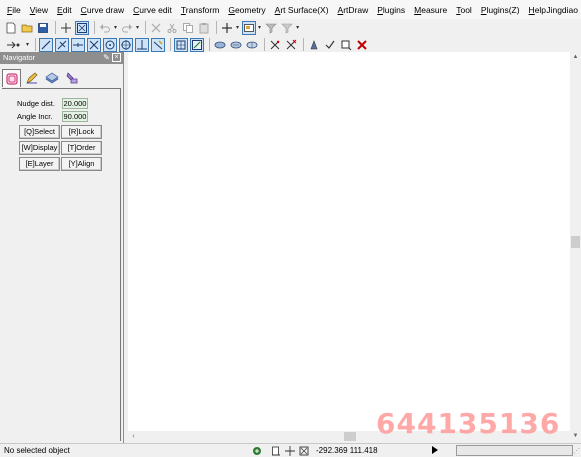  I want to click on menu-view: View, so click(39, 10).